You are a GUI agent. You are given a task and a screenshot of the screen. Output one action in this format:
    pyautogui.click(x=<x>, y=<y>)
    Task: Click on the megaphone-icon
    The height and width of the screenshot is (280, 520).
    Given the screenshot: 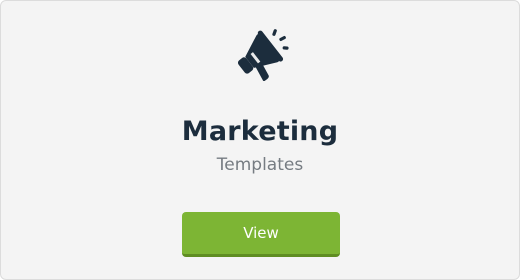 What is the action you would take?
    pyautogui.click(x=260, y=53)
    